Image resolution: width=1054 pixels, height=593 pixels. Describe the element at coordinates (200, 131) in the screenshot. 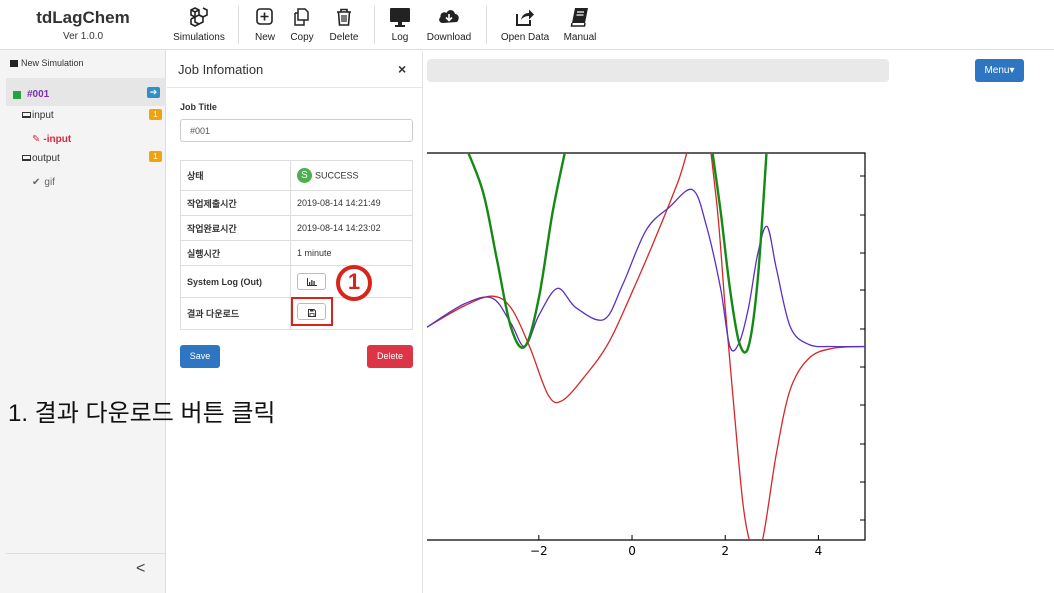

I see `job-title-value: #001` at that location.